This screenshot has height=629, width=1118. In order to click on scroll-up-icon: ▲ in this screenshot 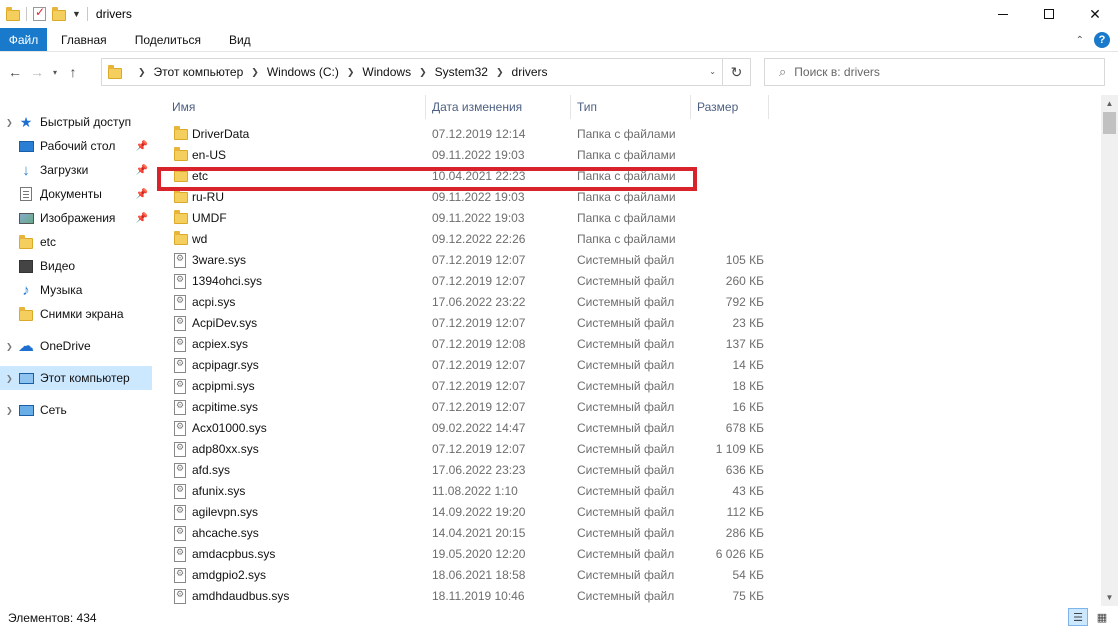, I will do `click(1109, 103)`.